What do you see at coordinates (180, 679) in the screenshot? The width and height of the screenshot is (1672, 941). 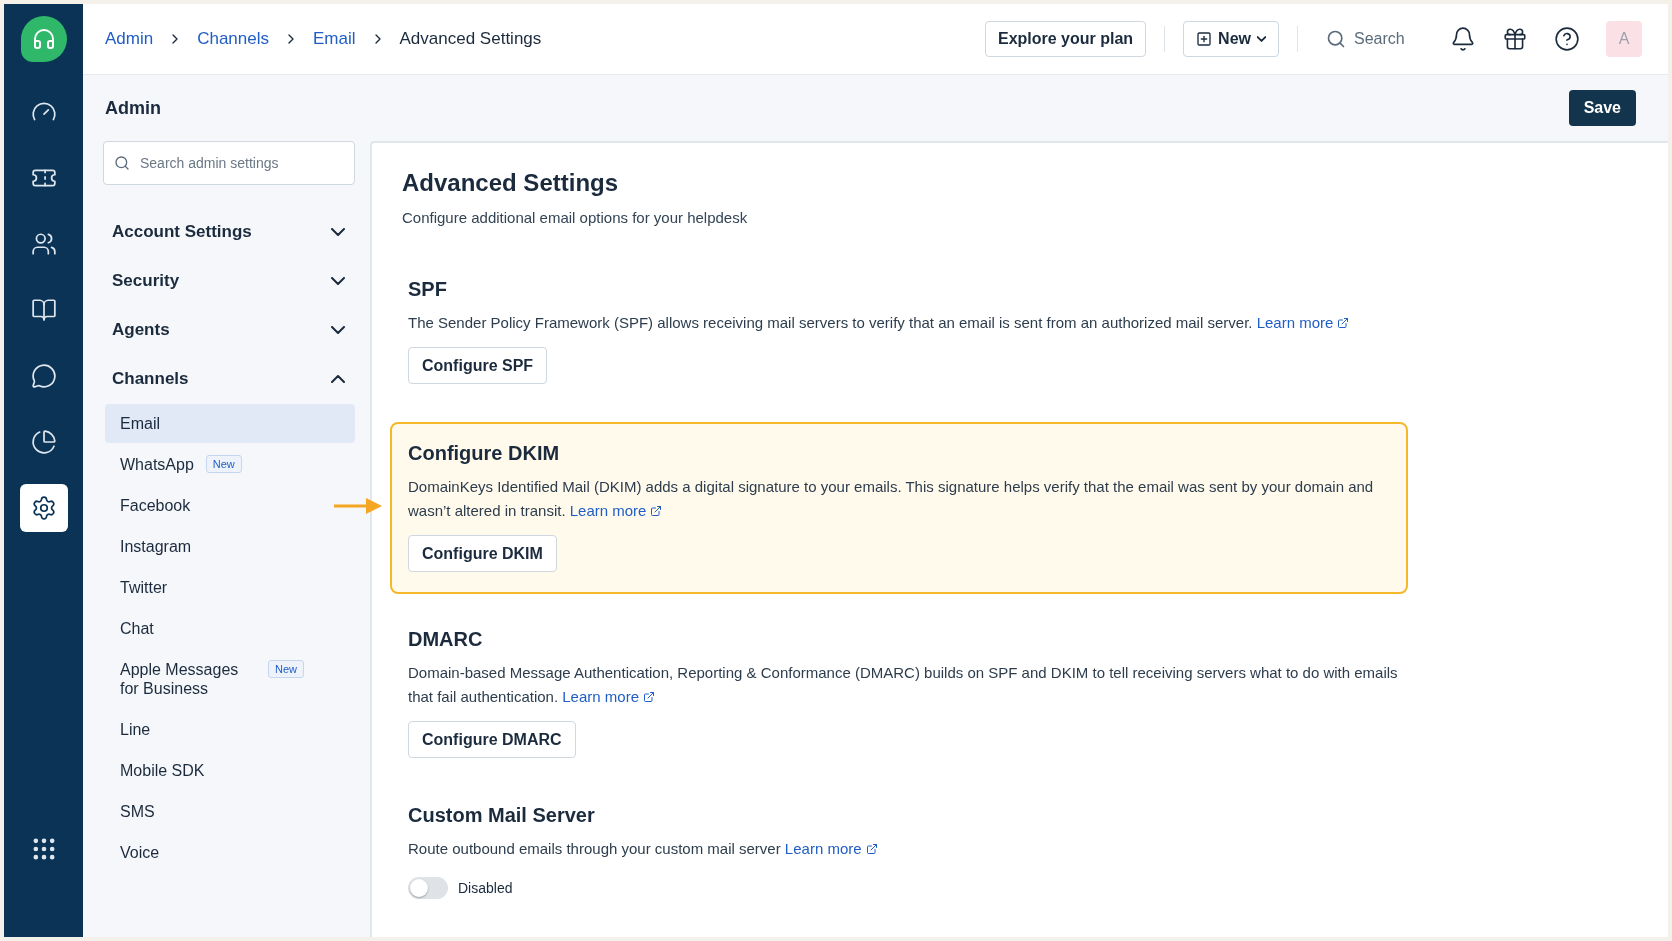 I see `nav-item-label: Apple Messages for Business` at bounding box center [180, 679].